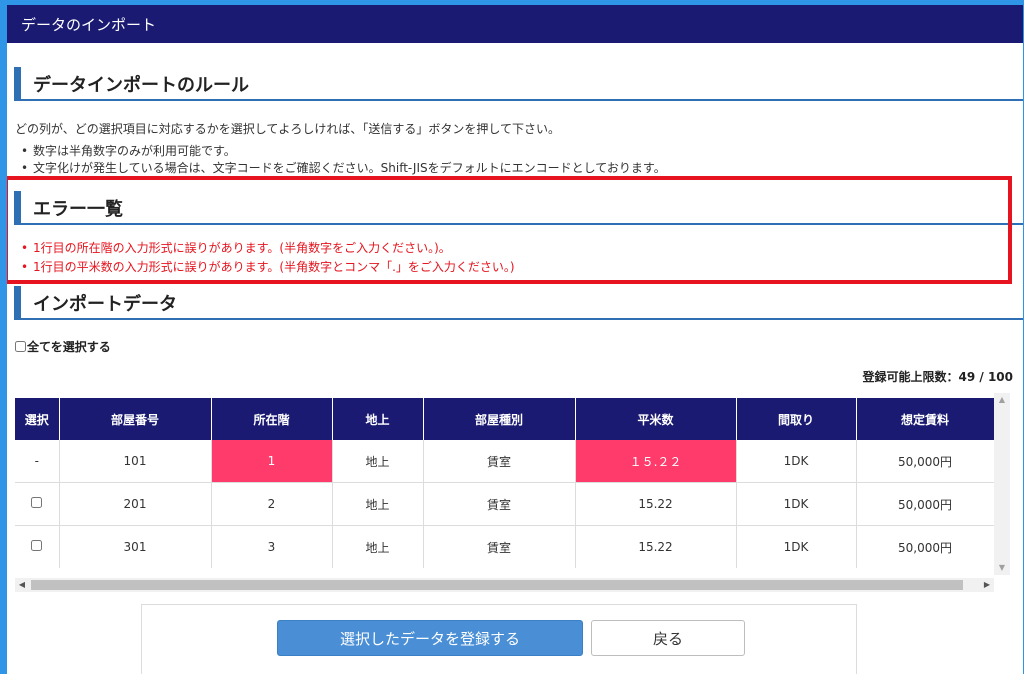 Image resolution: width=1024 pixels, height=674 pixels. What do you see at coordinates (518, 303) in the screenshot?
I see `import-section-heading: インポートデータ` at bounding box center [518, 303].